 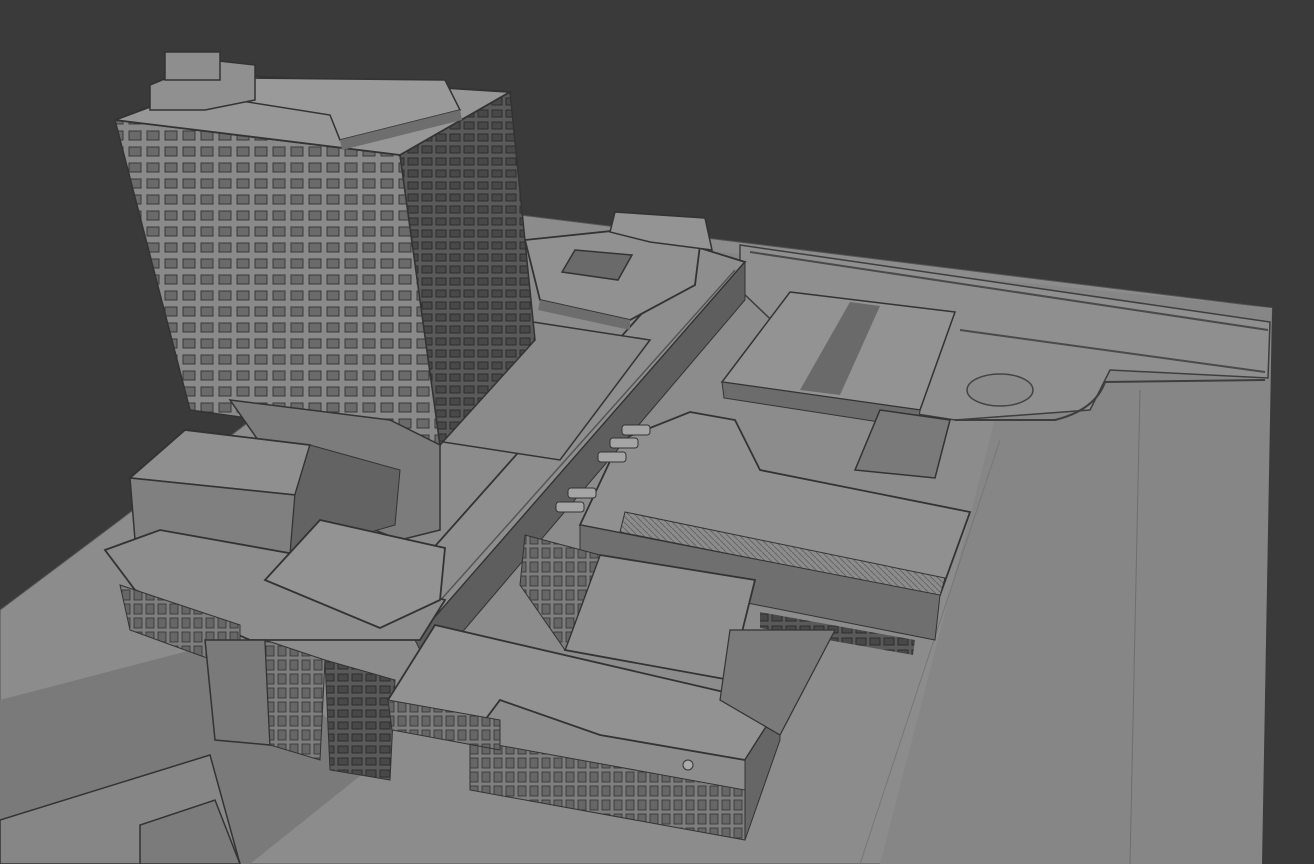 What do you see at coordinates (688, 765) in the screenshot?
I see `roof-vent` at bounding box center [688, 765].